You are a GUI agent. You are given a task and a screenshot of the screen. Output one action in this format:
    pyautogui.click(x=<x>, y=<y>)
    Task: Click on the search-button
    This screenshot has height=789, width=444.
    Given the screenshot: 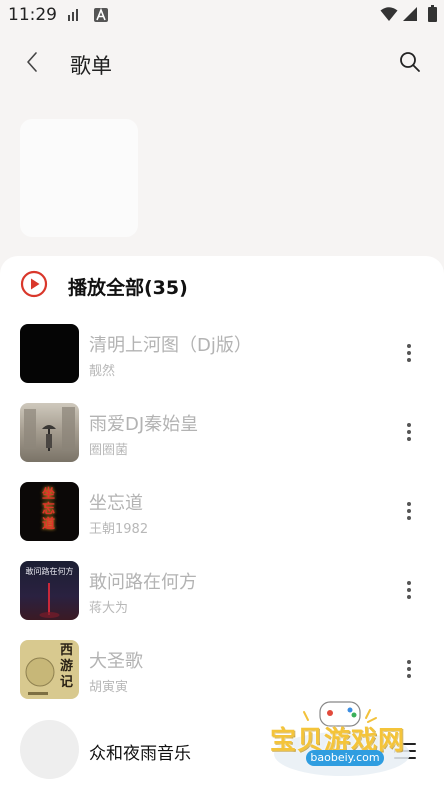 What is the action you would take?
    pyautogui.click(x=410, y=64)
    